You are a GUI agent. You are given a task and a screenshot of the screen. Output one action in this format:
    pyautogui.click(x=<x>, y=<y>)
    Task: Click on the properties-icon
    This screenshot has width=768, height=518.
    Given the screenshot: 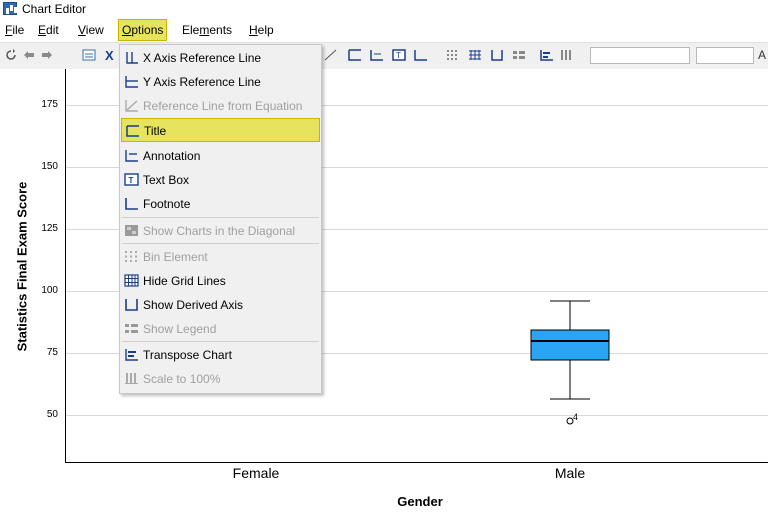 What is the action you would take?
    pyautogui.click(x=89, y=55)
    